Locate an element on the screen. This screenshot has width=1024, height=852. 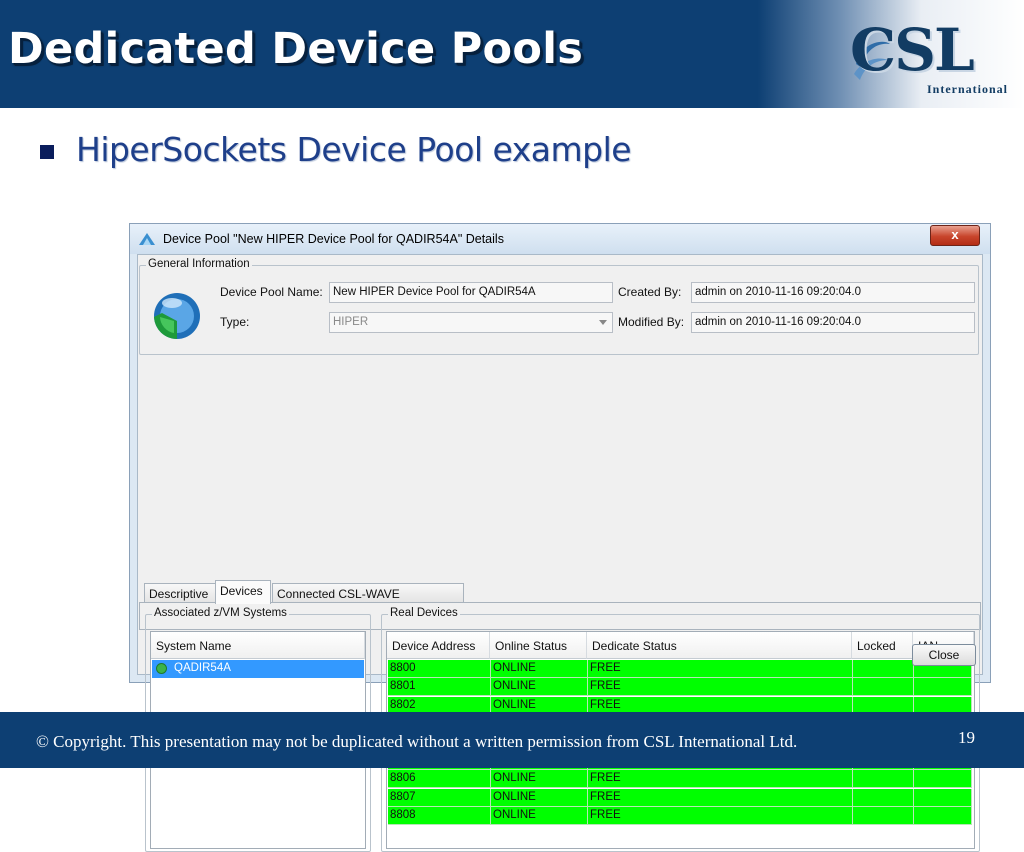
device-address-cell: 8808 is located at coordinates (439, 816).